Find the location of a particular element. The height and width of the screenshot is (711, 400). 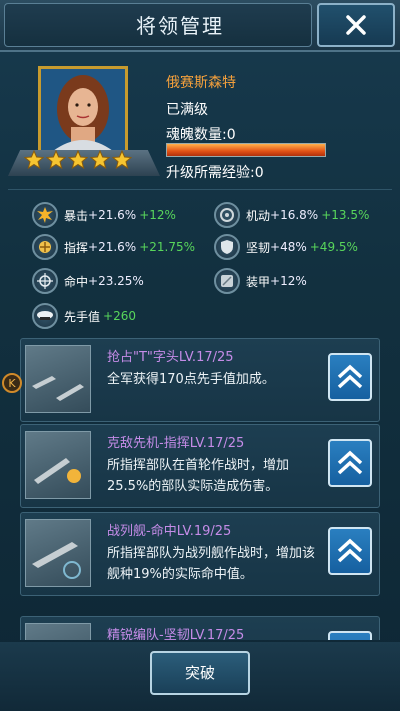

skill-title: 精锐编队-坚韧LV.17/25 is located at coordinates (176, 634).